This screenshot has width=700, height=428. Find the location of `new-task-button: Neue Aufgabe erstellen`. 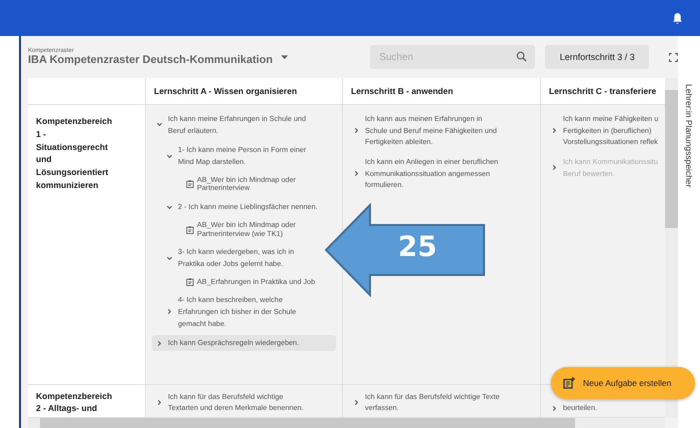

new-task-button: Neue Aufgabe erstellen is located at coordinates (623, 383).